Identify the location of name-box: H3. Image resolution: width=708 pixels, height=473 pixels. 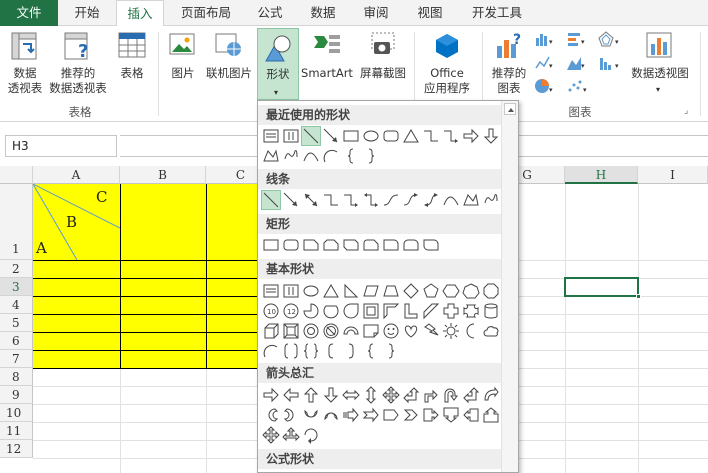
(61, 146).